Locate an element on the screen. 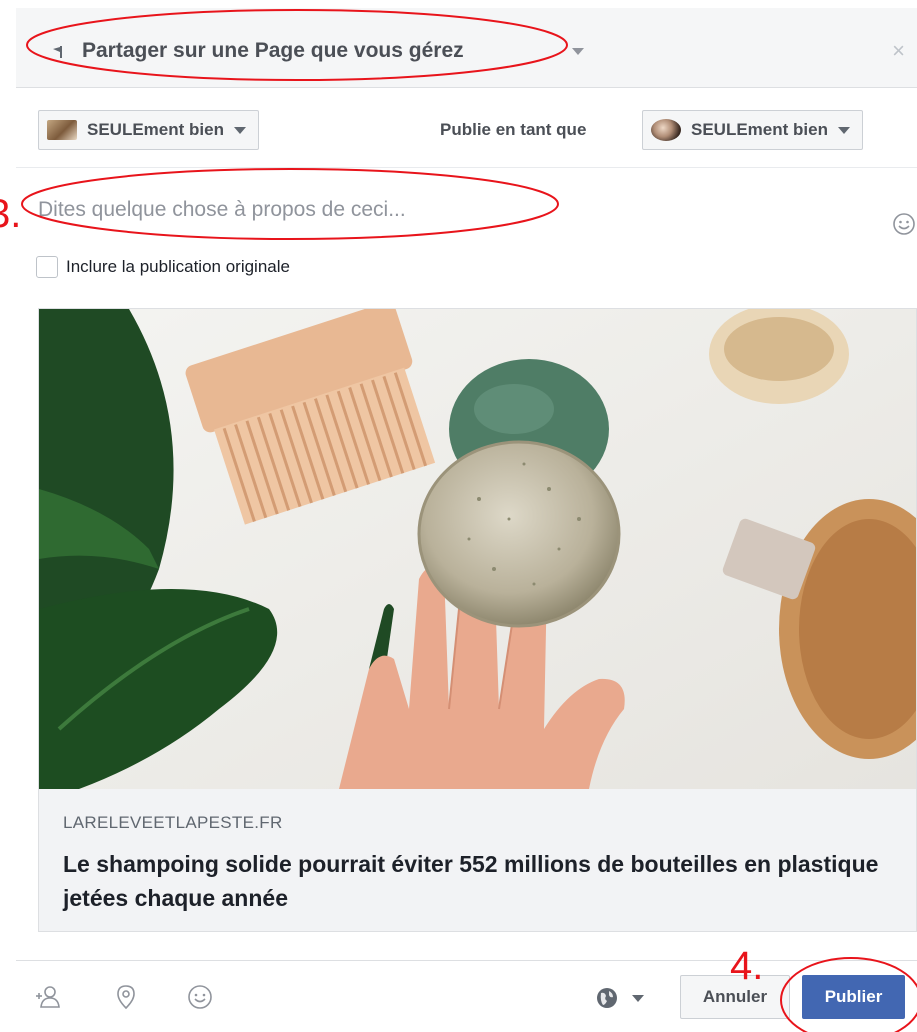 This screenshot has width=917, height=1032. publish-as-name: SEULEment bien is located at coordinates (759, 129).